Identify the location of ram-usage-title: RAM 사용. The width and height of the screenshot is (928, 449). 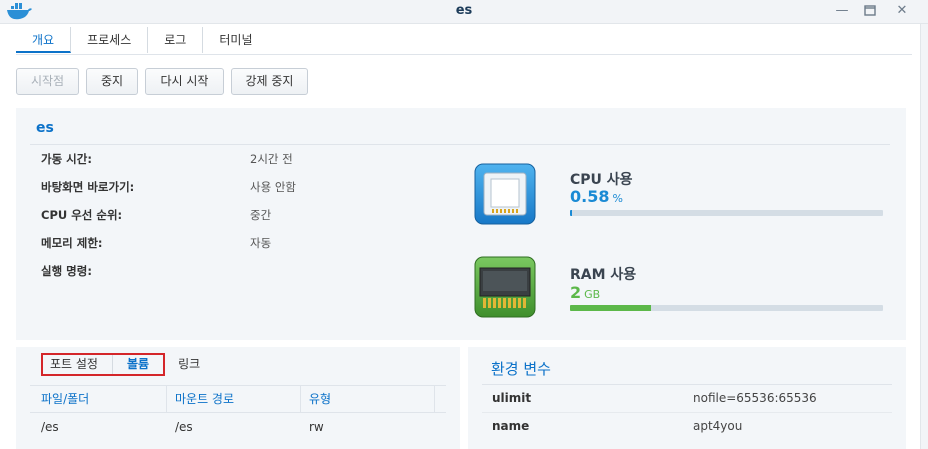
(603, 275).